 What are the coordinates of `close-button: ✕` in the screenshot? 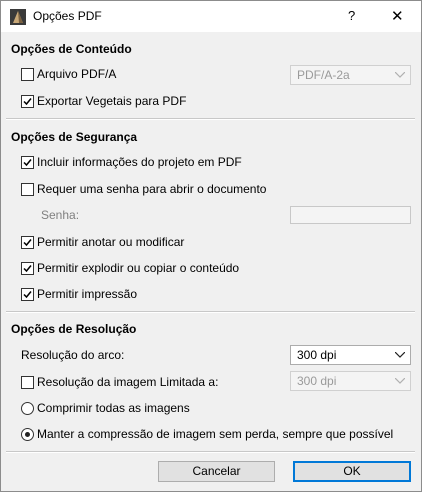 It's located at (397, 16).